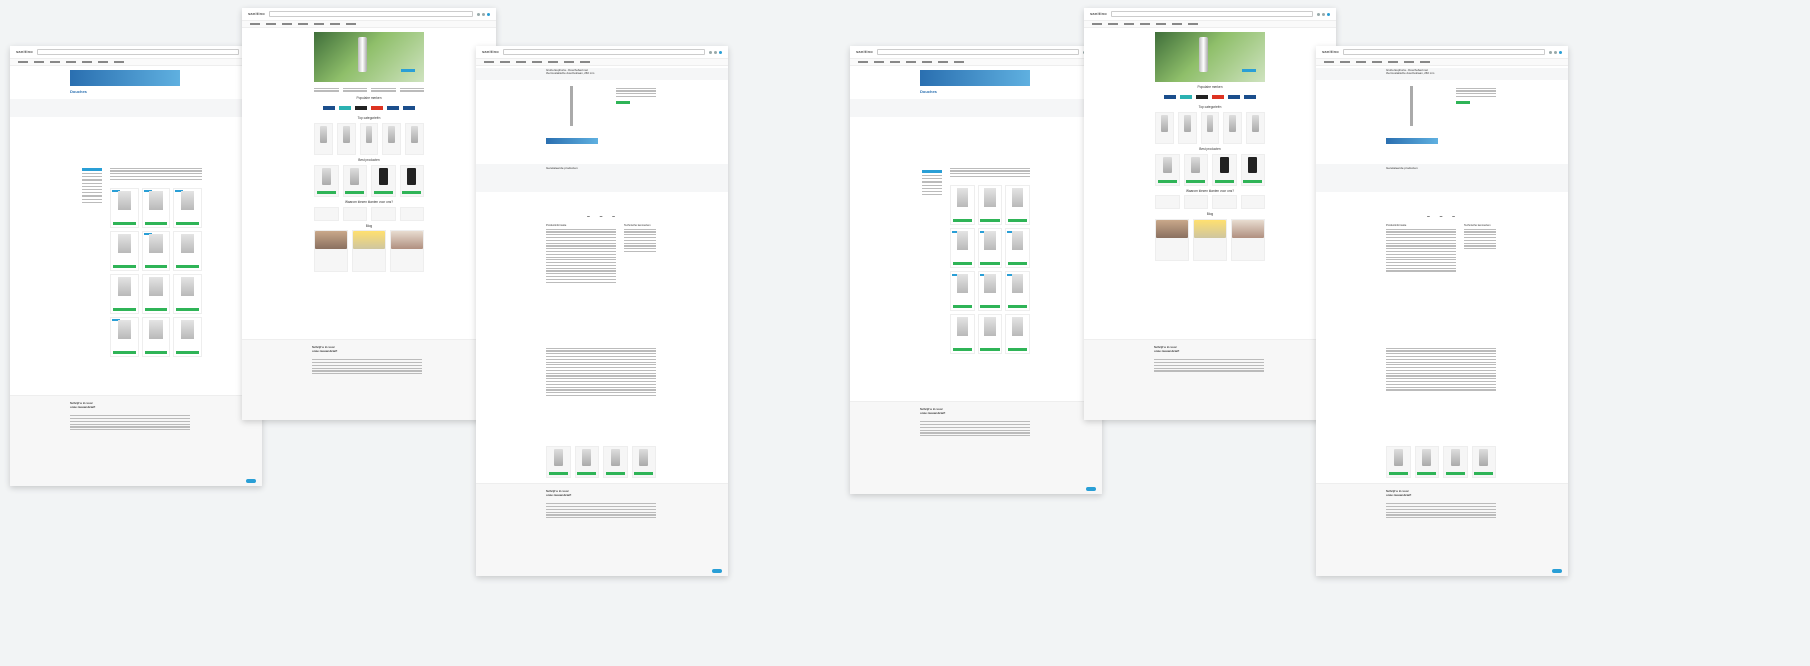  Describe the element at coordinates (408, 70) in the screenshot. I see `hero-button` at that location.